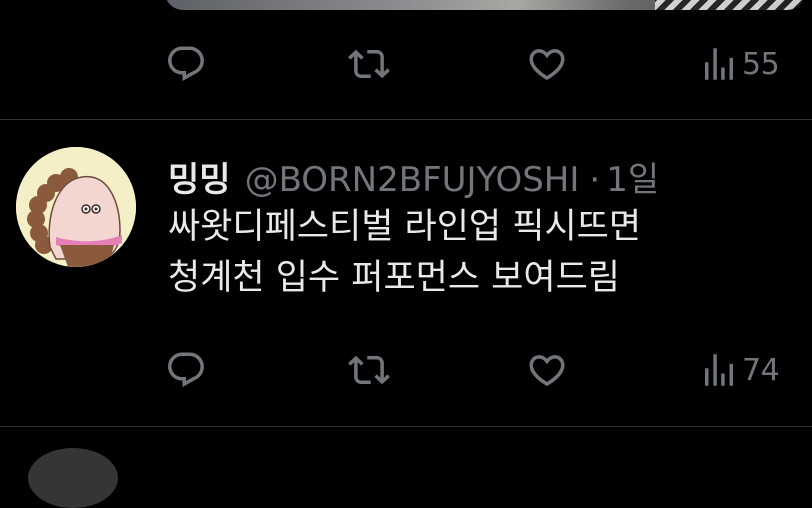 Image resolution: width=812 pixels, height=508 pixels. Describe the element at coordinates (412, 180) in the screenshot. I see `user-handle: @BORN2BFUJYOSHI` at that location.